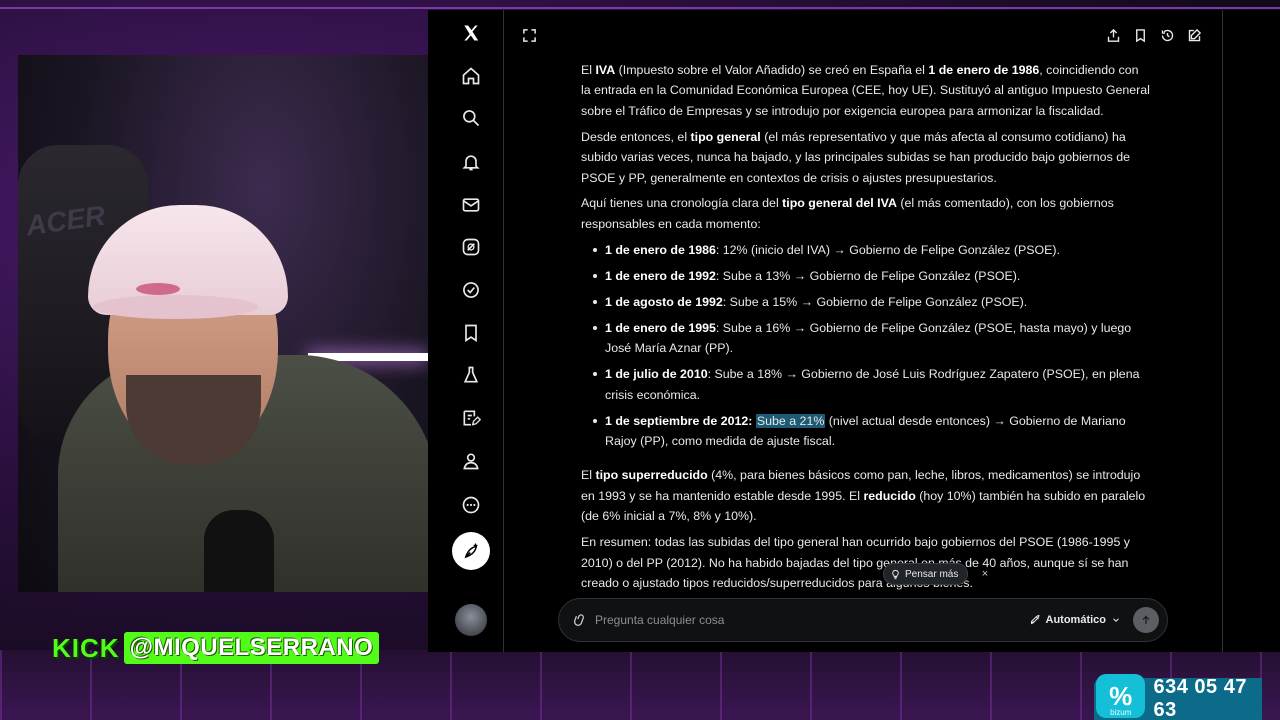 This screenshot has width=1280, height=720. Describe the element at coordinates (471, 247) in the screenshot. I see `grok-icon` at that location.